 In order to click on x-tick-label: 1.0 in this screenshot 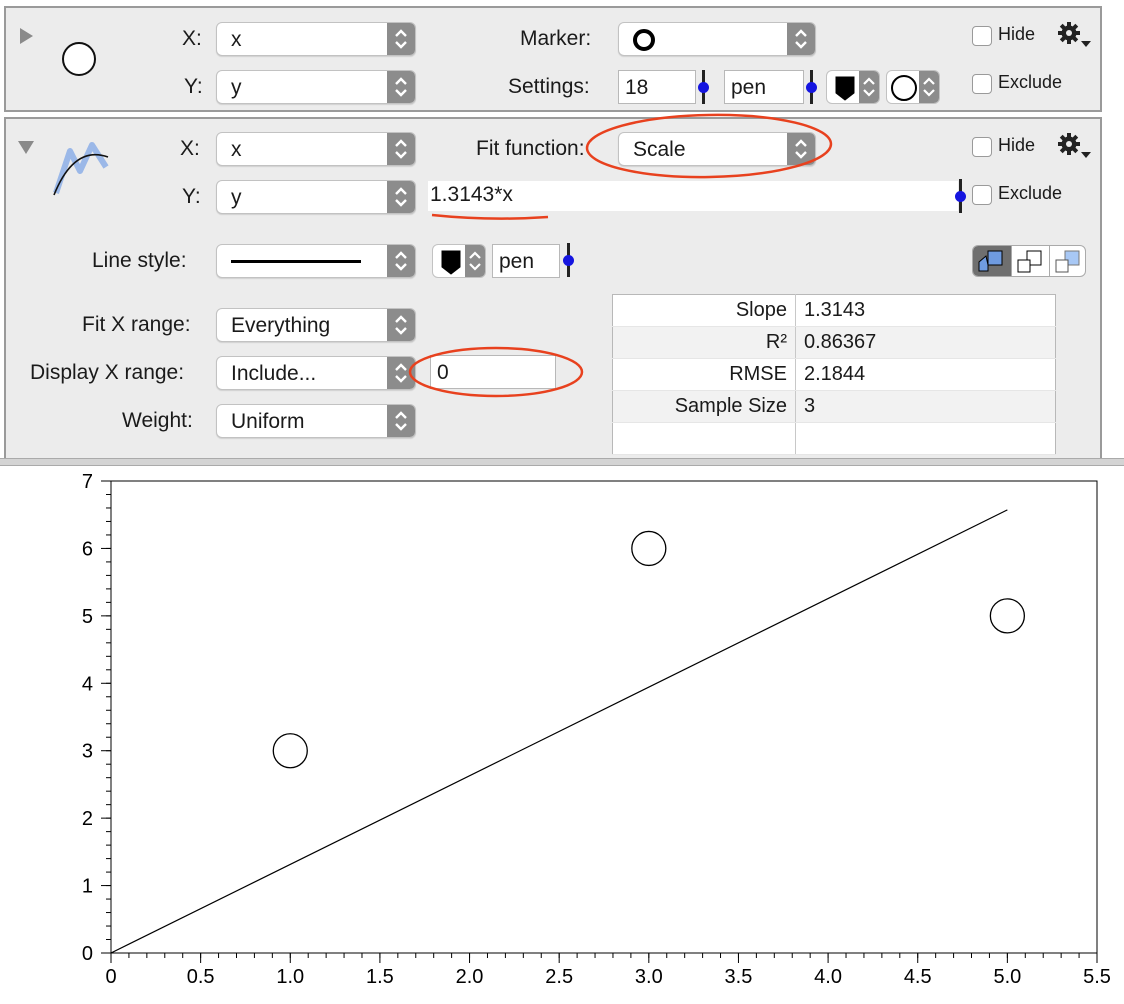, I will do `click(290, 977)`.